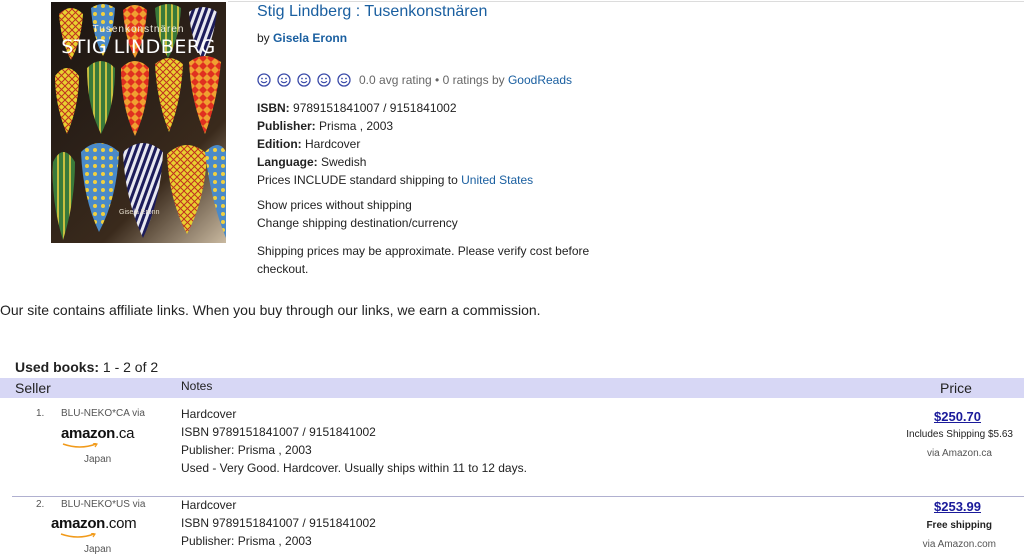 The height and width of the screenshot is (555, 1024). Describe the element at coordinates (956, 388) in the screenshot. I see `column-header-price: Price` at that location.